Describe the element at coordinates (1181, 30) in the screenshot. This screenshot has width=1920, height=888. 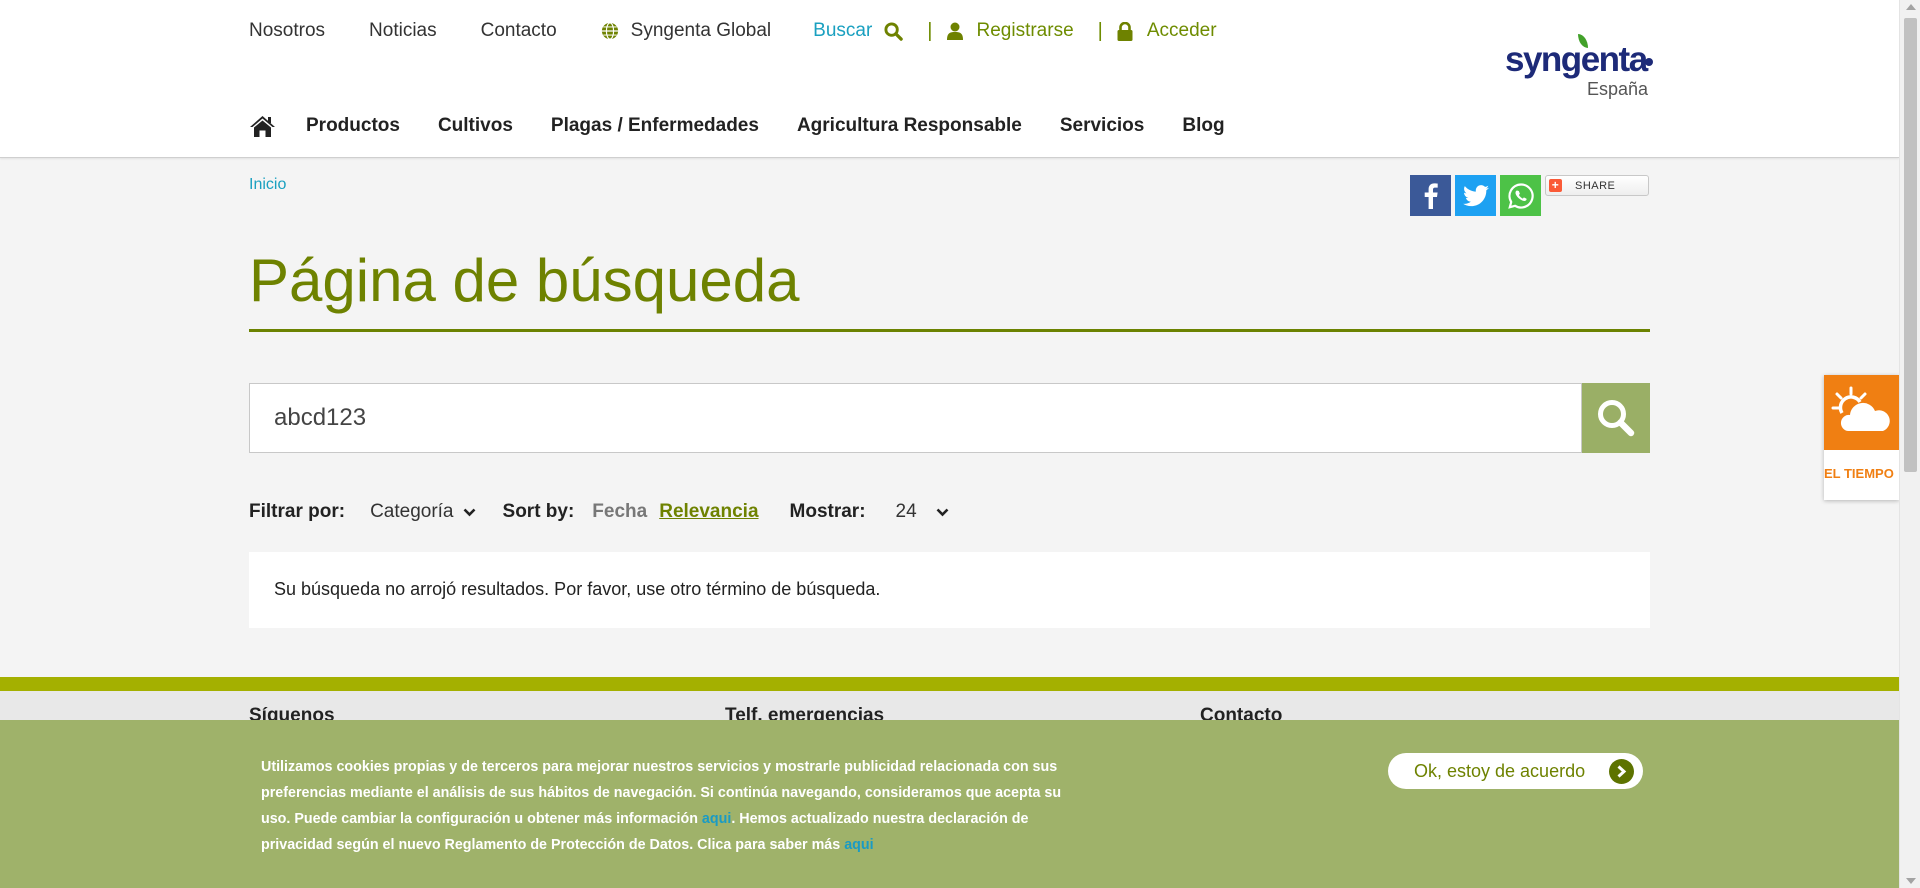
I see `login-label: Acceder` at that location.